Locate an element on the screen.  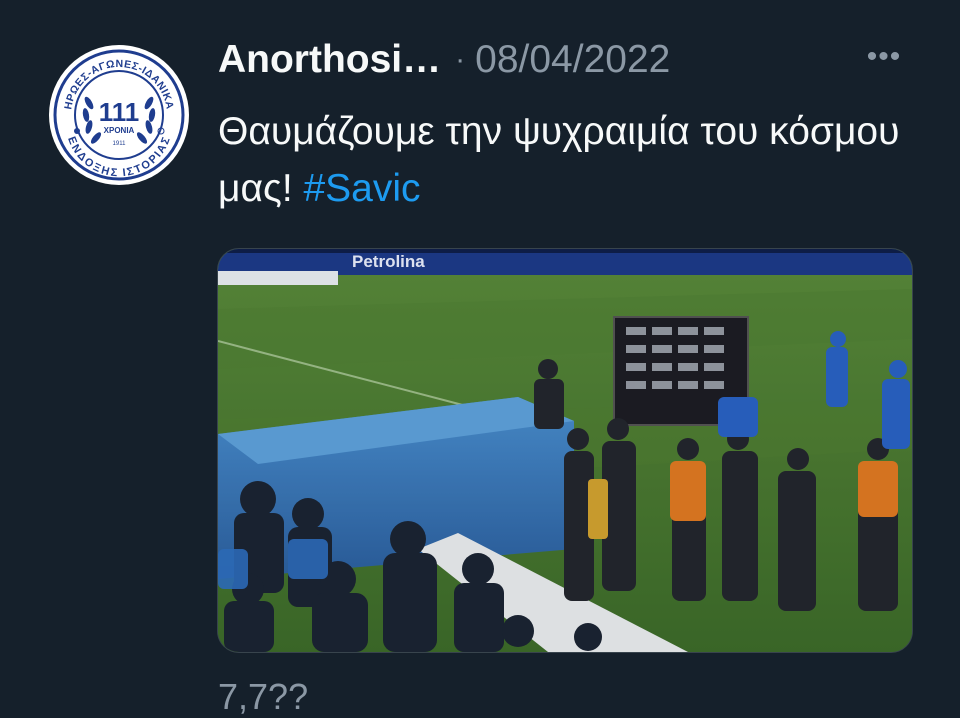
logo-year: 1911 is located at coordinates (120, 144).